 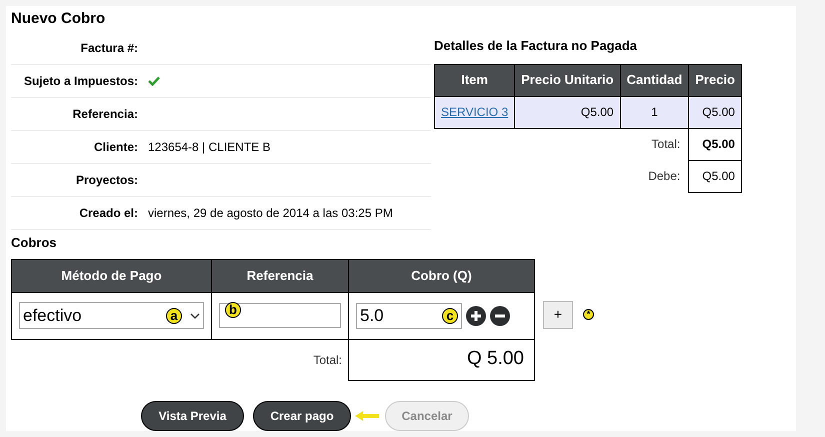 What do you see at coordinates (106, 180) in the screenshot?
I see `field-label: Proyectos:` at bounding box center [106, 180].